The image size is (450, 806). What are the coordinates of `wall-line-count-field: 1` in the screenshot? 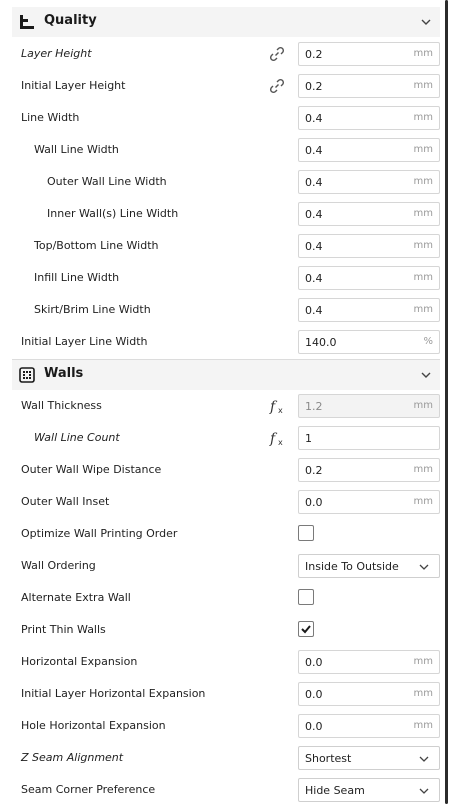 It's located at (369, 438).